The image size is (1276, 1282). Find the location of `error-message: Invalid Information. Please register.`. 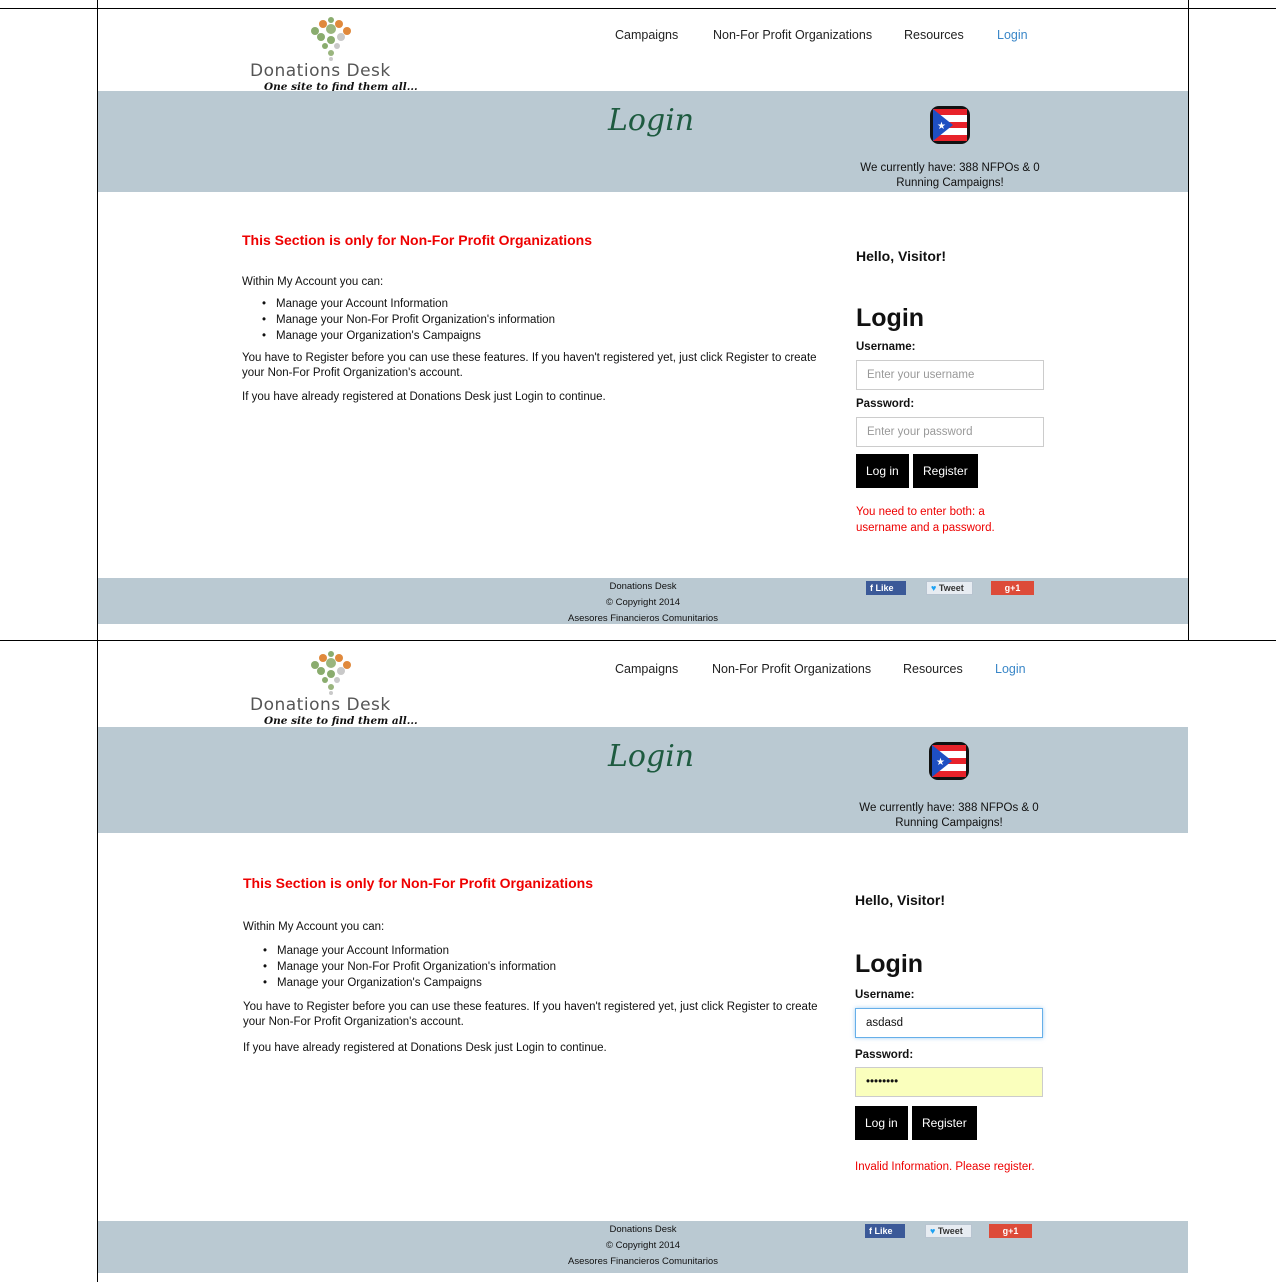

error-message: Invalid Information. Please register. is located at coordinates (945, 1167).